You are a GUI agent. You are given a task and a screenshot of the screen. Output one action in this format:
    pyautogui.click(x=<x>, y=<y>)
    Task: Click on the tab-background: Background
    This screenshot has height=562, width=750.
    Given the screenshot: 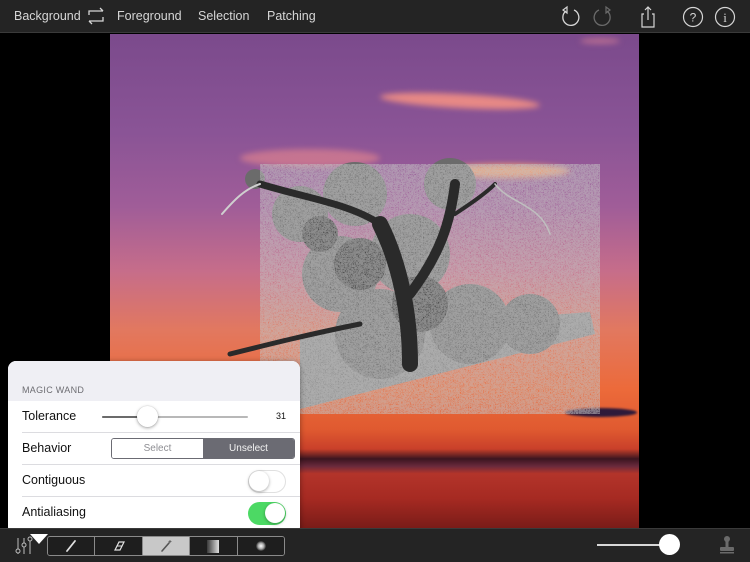 What is the action you would take?
    pyautogui.click(x=47, y=16)
    